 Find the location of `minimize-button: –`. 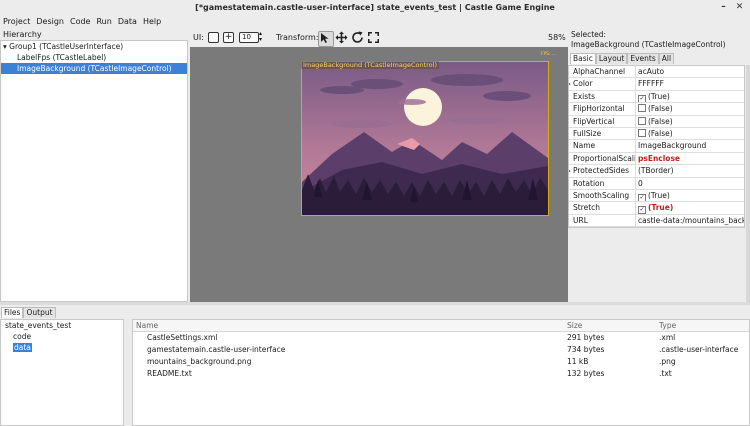

minimize-button: – is located at coordinates (723, 7).